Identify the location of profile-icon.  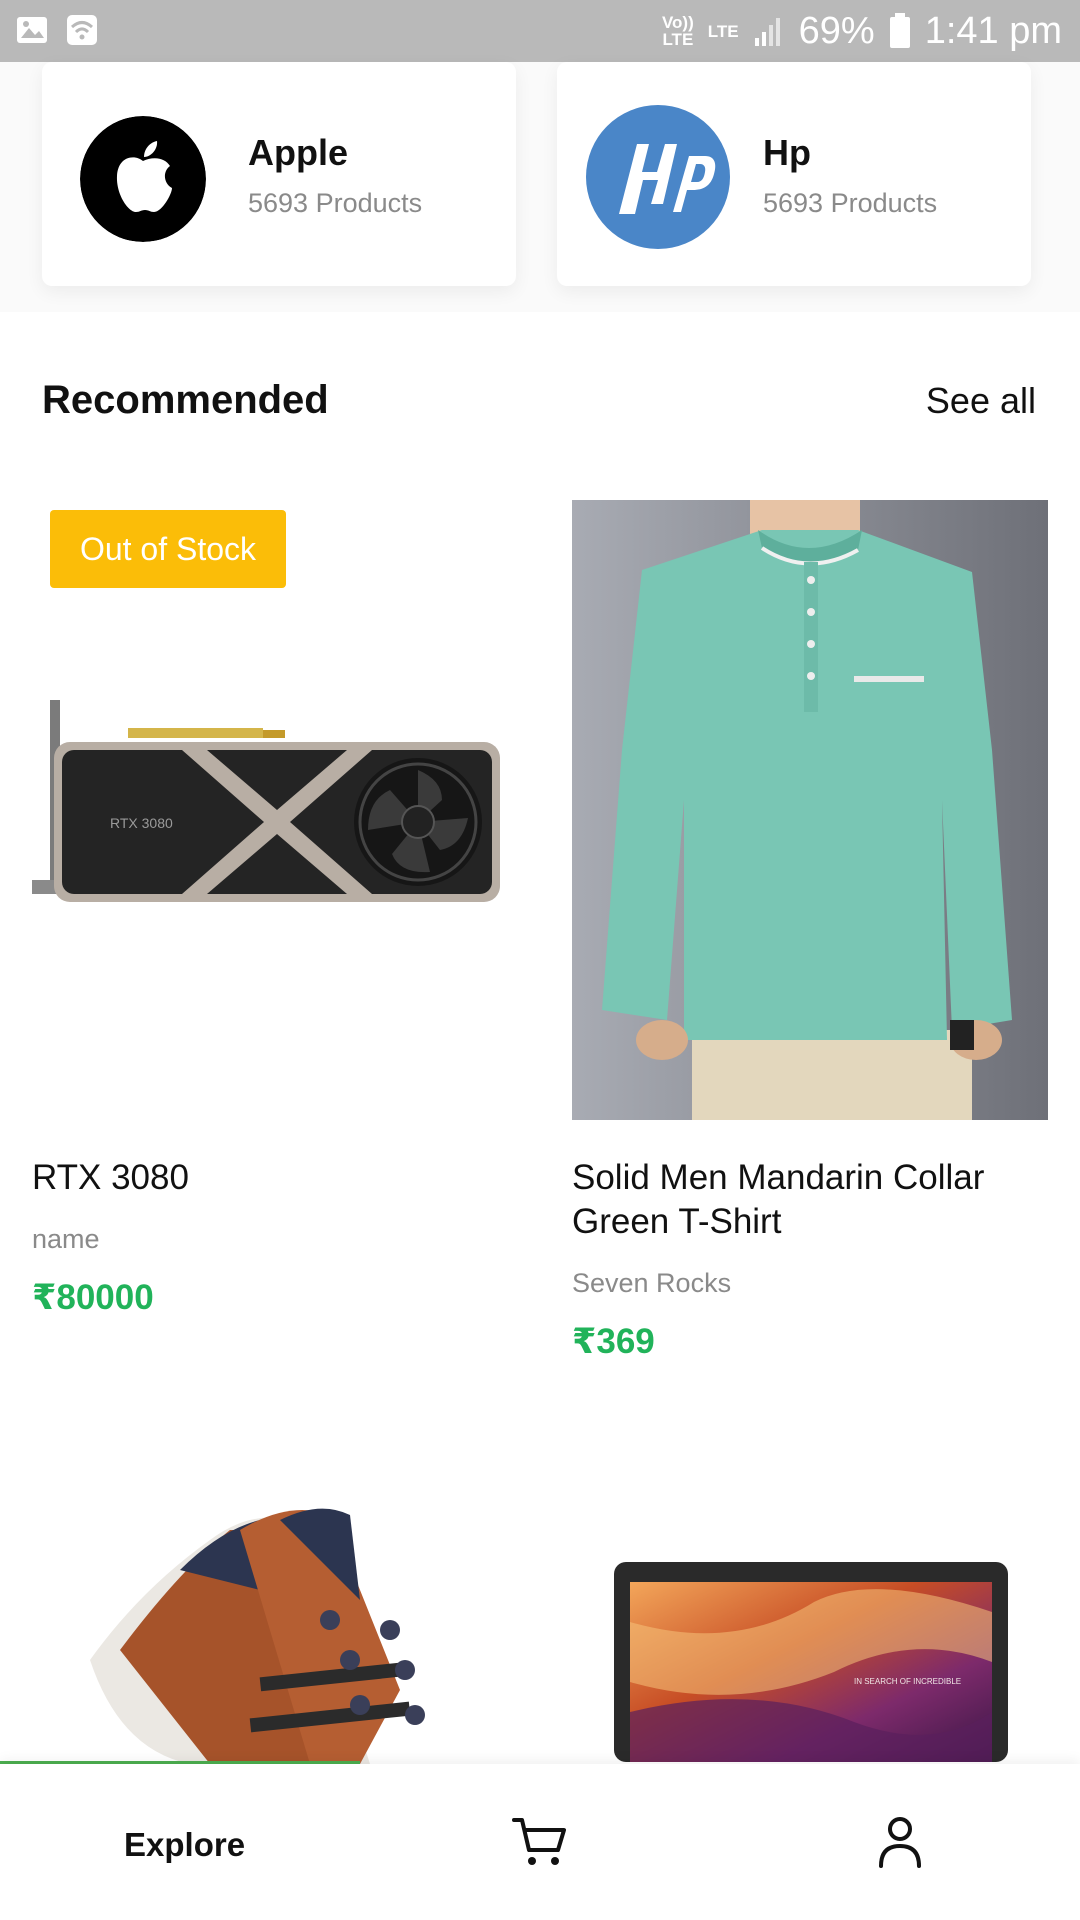
(900, 1842).